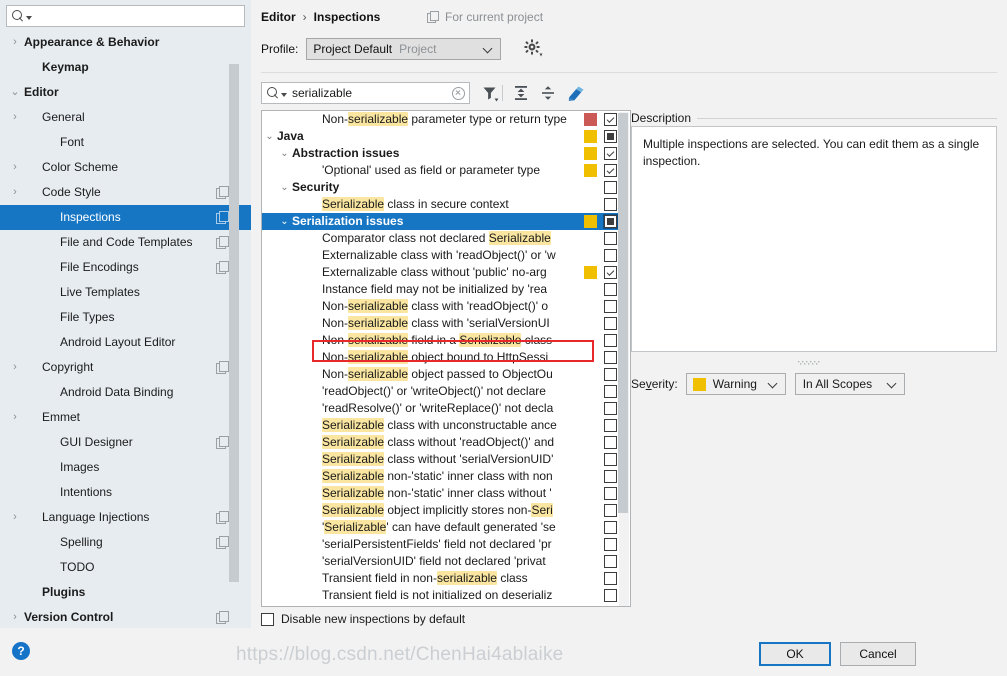  I want to click on sidebar-item-code-style: › Code Style, so click(125, 192).